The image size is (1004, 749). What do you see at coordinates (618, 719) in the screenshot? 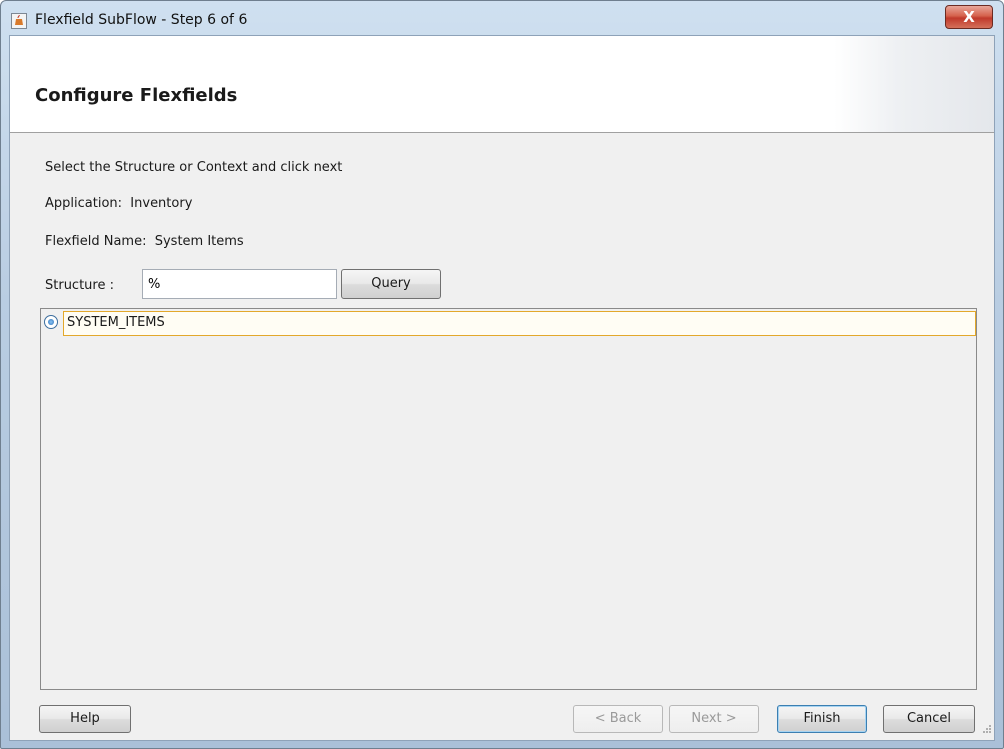
I see `back-button: < Back` at bounding box center [618, 719].